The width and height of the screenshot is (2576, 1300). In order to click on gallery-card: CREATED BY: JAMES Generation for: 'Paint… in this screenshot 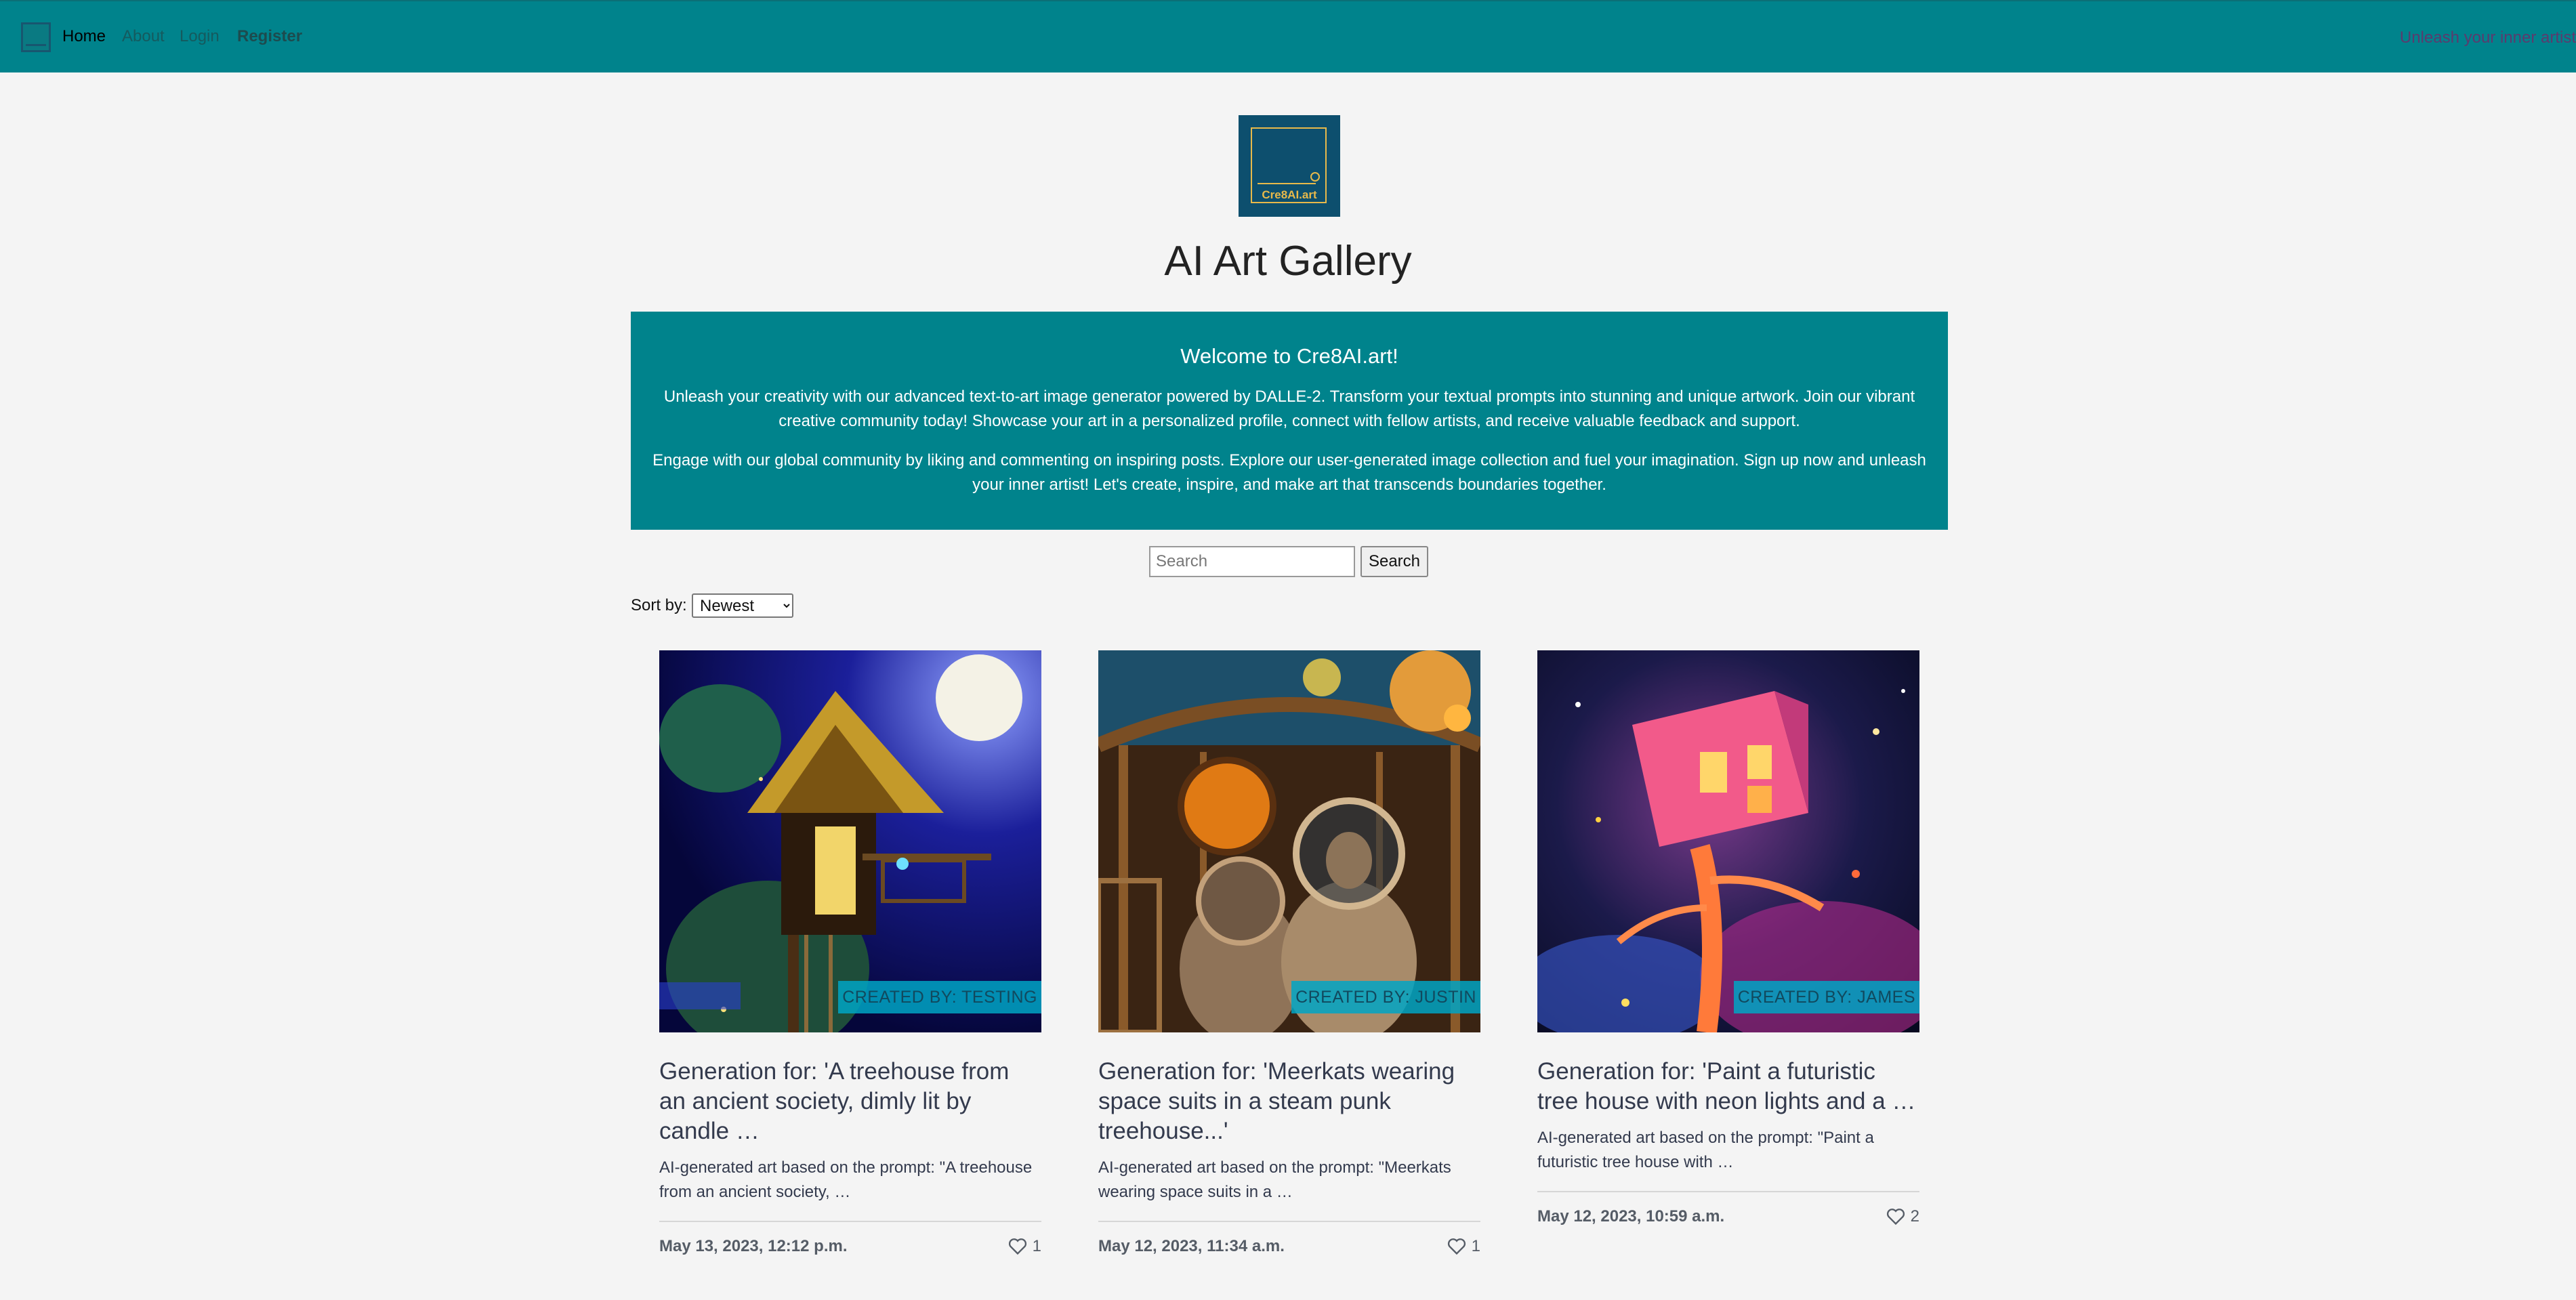, I will do `click(1728, 938)`.